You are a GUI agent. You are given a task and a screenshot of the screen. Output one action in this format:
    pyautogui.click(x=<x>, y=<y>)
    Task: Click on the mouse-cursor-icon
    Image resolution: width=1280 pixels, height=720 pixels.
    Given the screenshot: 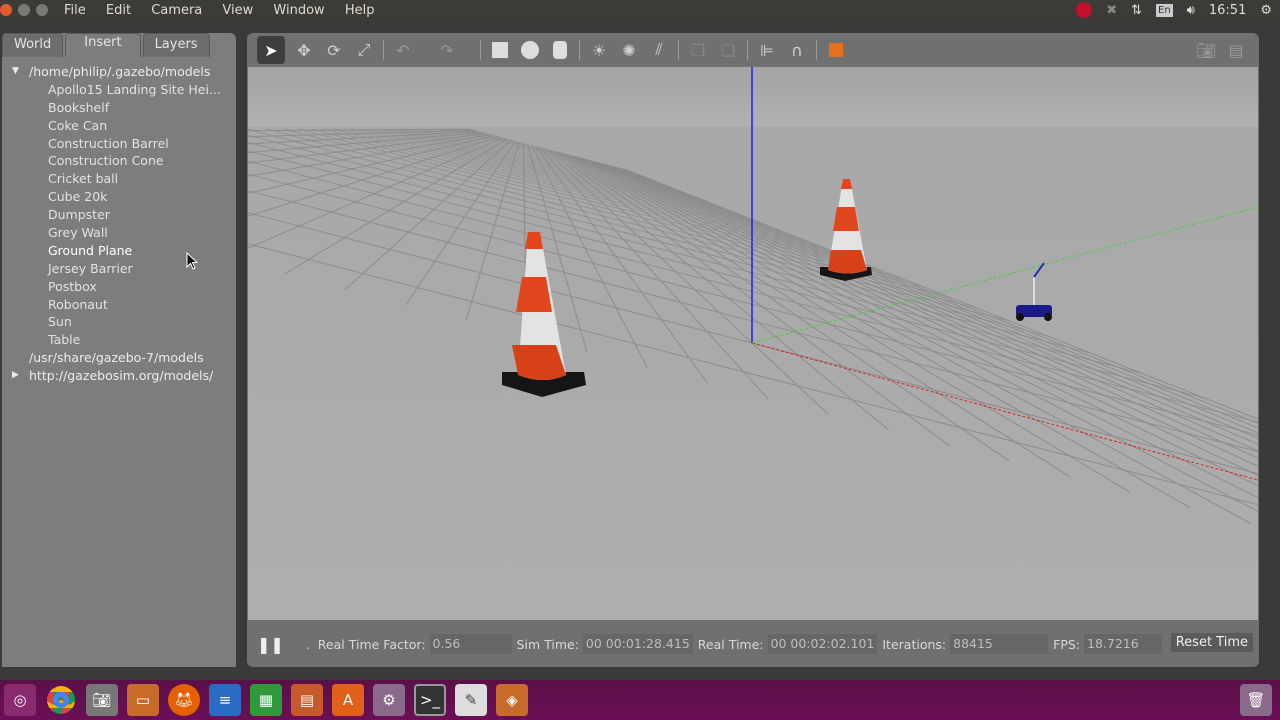 What is the action you would take?
    pyautogui.click(x=192, y=261)
    